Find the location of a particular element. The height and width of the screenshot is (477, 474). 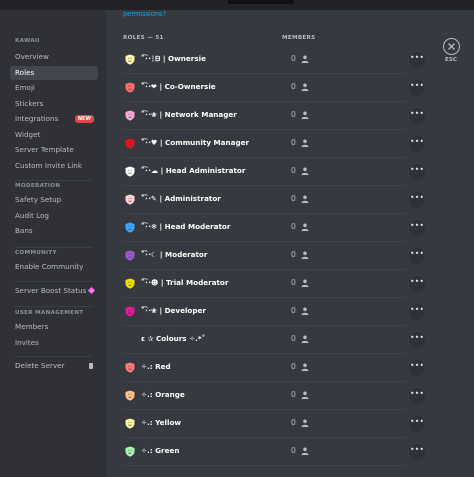

role-row: ˚͡˔·♥ | Community Manager 0 ••• is located at coordinates (274, 144).